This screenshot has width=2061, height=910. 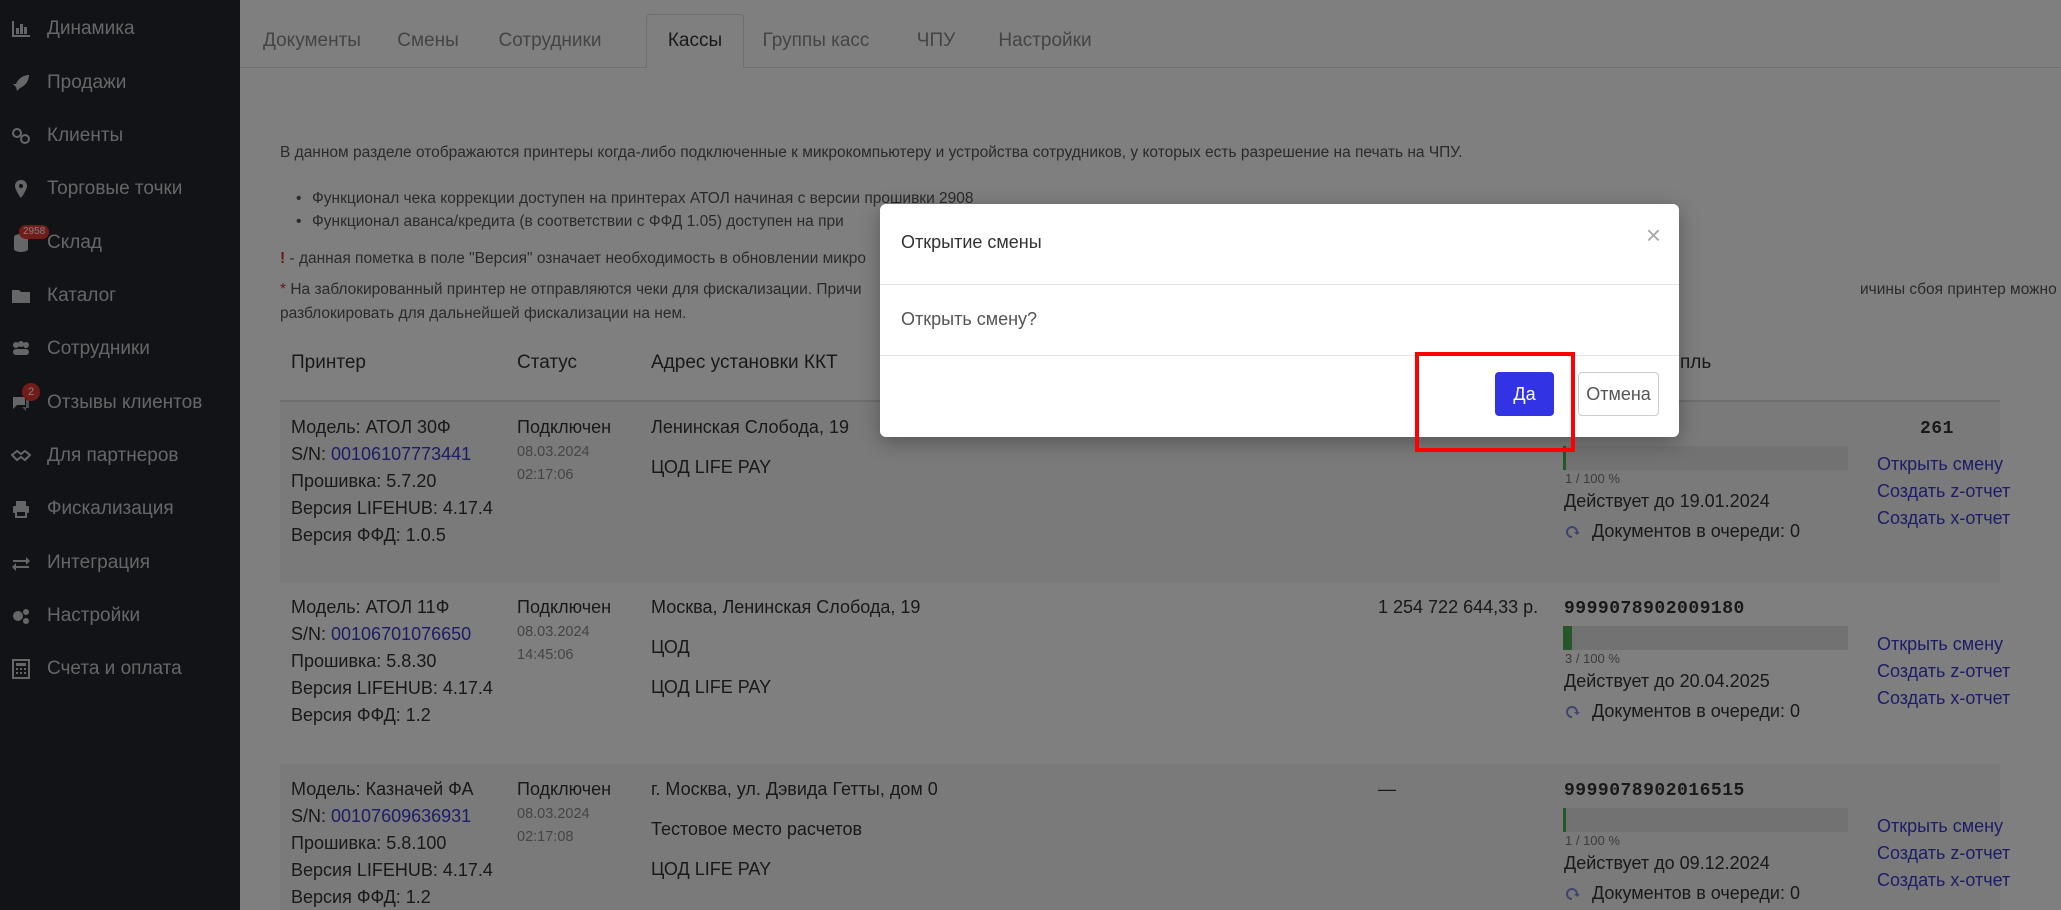 I want to click on modal-body: Открыть смену?, so click(x=1279, y=320).